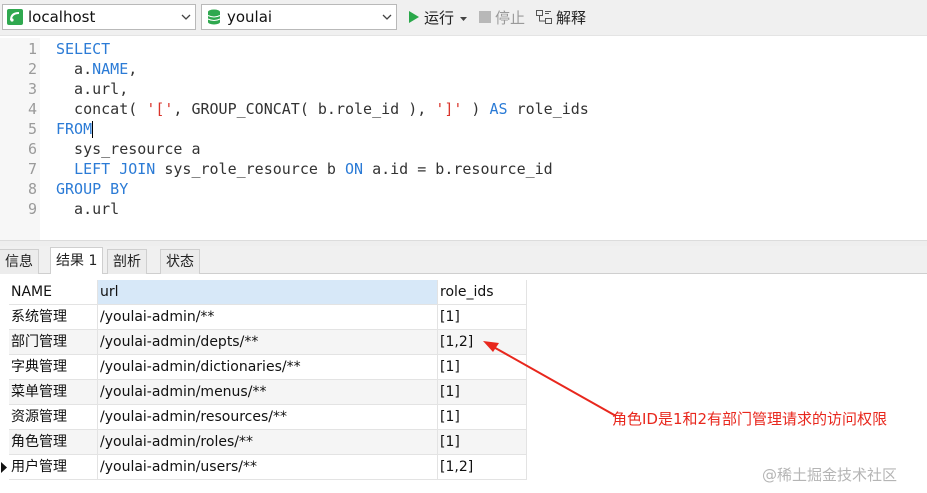 This screenshot has width=927, height=493. Describe the element at coordinates (830, 475) in the screenshot. I see `watermark: @稀土掘金技术社区` at that location.